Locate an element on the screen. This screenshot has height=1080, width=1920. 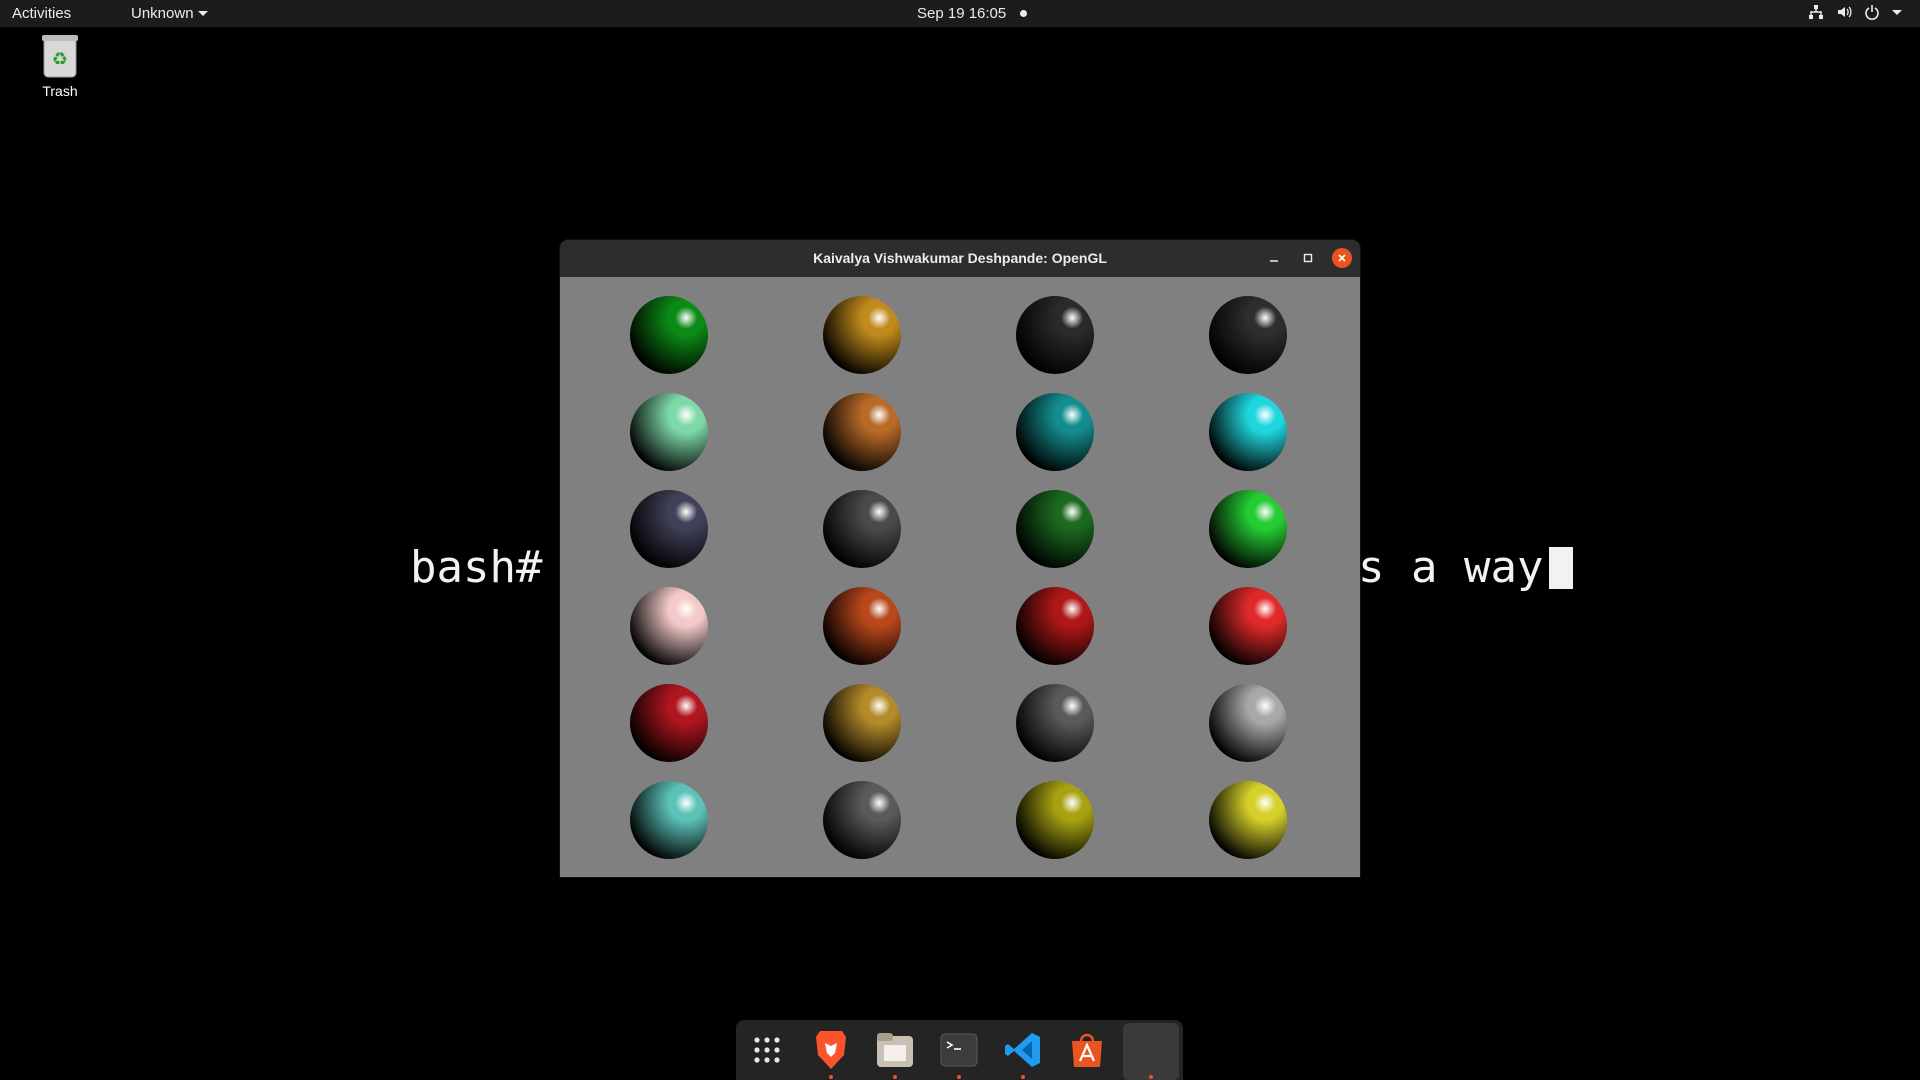
trash-desktop-icon: ♻ Trash is located at coordinates (60, 66).